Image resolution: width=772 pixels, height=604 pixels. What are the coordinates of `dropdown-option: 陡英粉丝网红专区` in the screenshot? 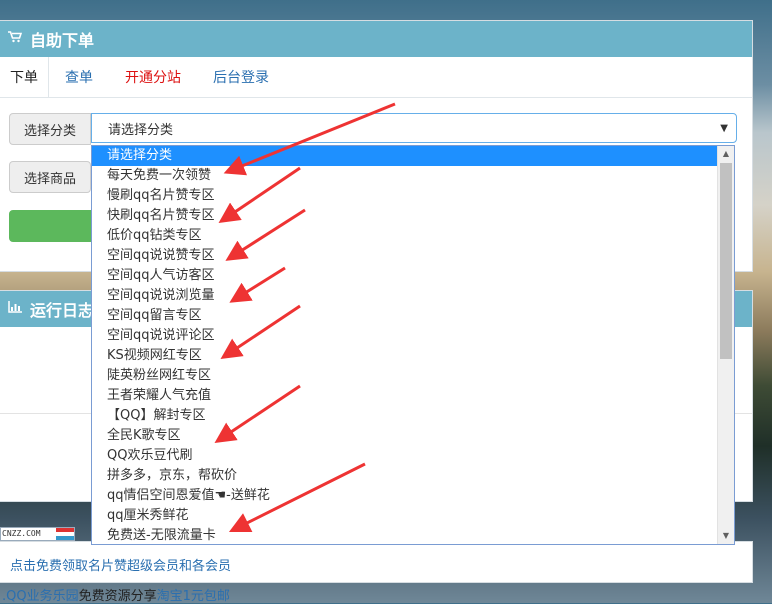 It's located at (413, 376).